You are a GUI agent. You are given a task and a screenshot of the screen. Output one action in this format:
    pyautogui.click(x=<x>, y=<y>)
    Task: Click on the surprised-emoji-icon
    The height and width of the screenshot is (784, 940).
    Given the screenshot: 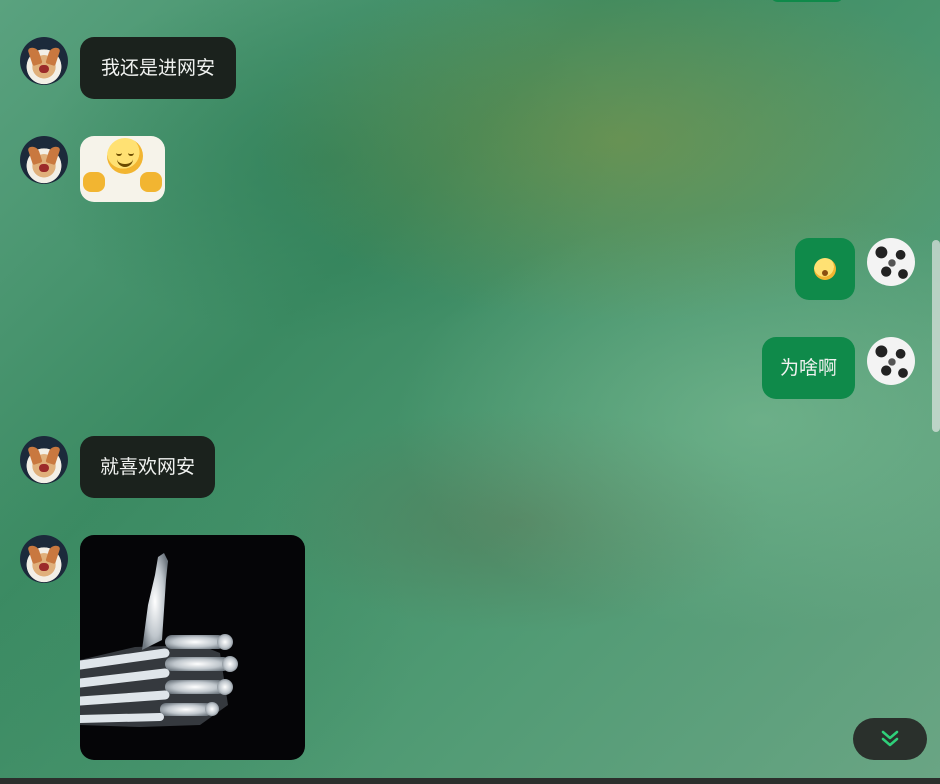 What is the action you would take?
    pyautogui.click(x=825, y=269)
    